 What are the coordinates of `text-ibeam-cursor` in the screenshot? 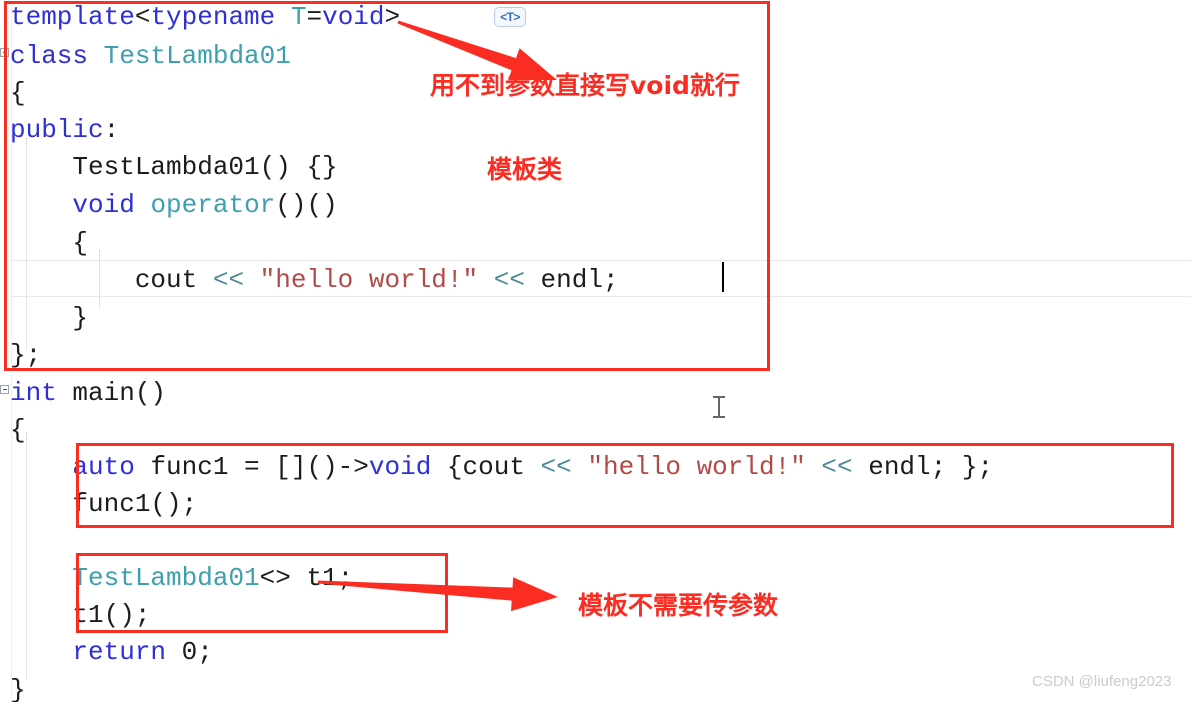 It's located at (719, 407).